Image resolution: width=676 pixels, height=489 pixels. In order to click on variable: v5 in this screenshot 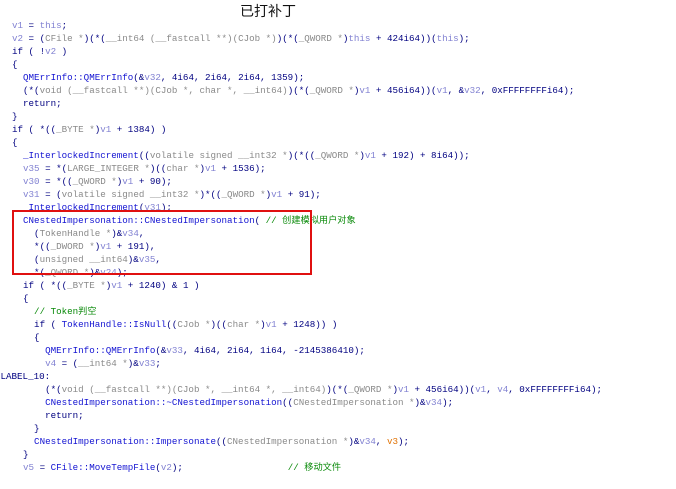, I will do `click(23, 467)`.